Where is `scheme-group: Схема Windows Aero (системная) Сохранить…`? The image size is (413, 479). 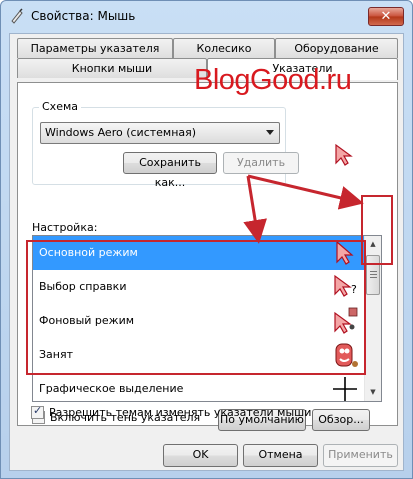 scheme-group: Схема Windows Aero (системная) Сохранить… is located at coordinates (165, 144).